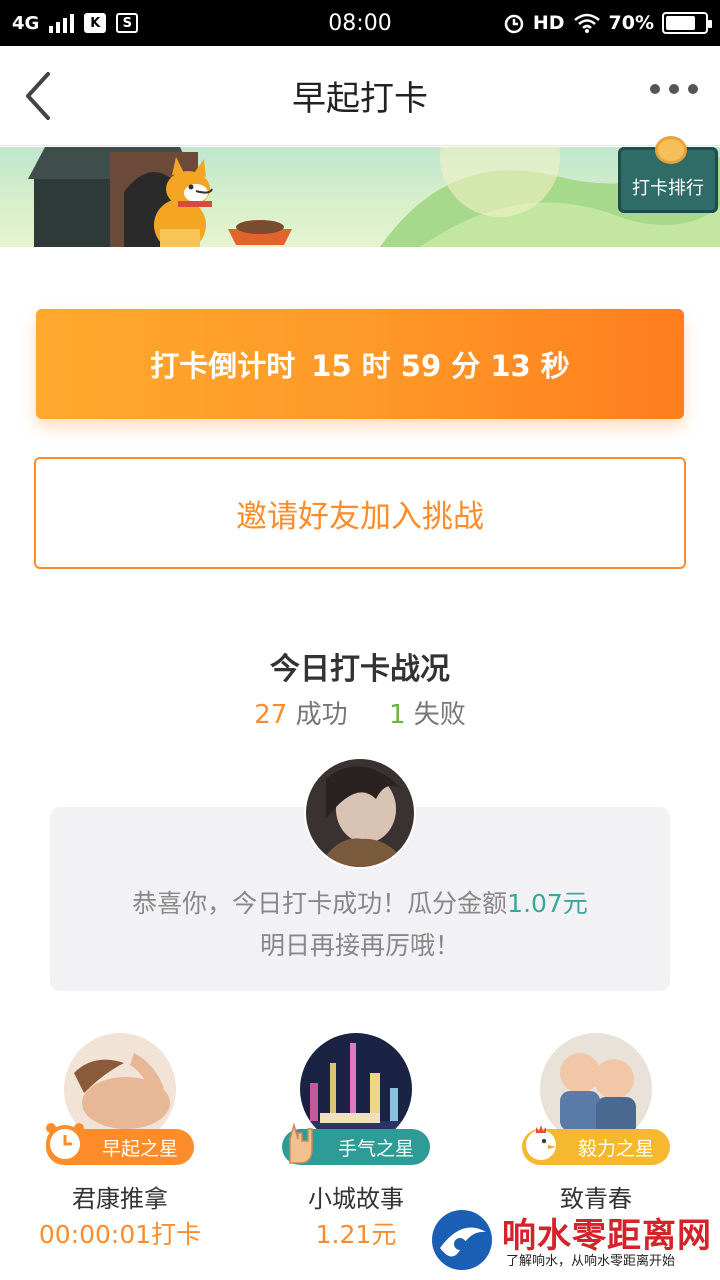  What do you see at coordinates (40, 96) in the screenshot?
I see `chevron-left-icon` at bounding box center [40, 96].